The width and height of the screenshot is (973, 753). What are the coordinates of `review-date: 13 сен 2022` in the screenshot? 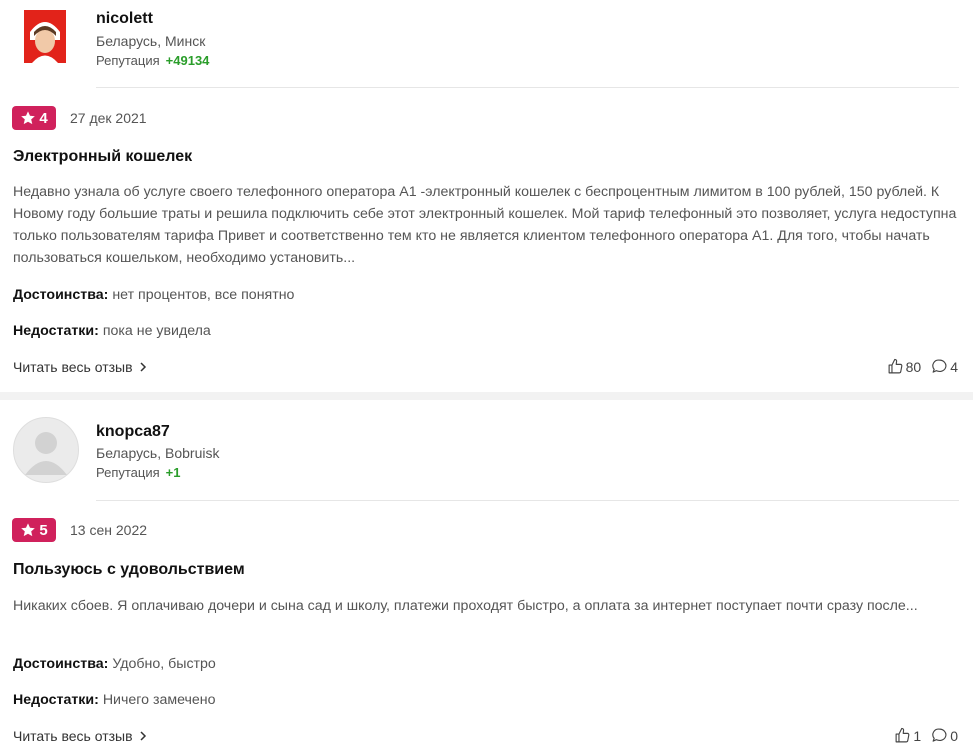 It's located at (109, 530).